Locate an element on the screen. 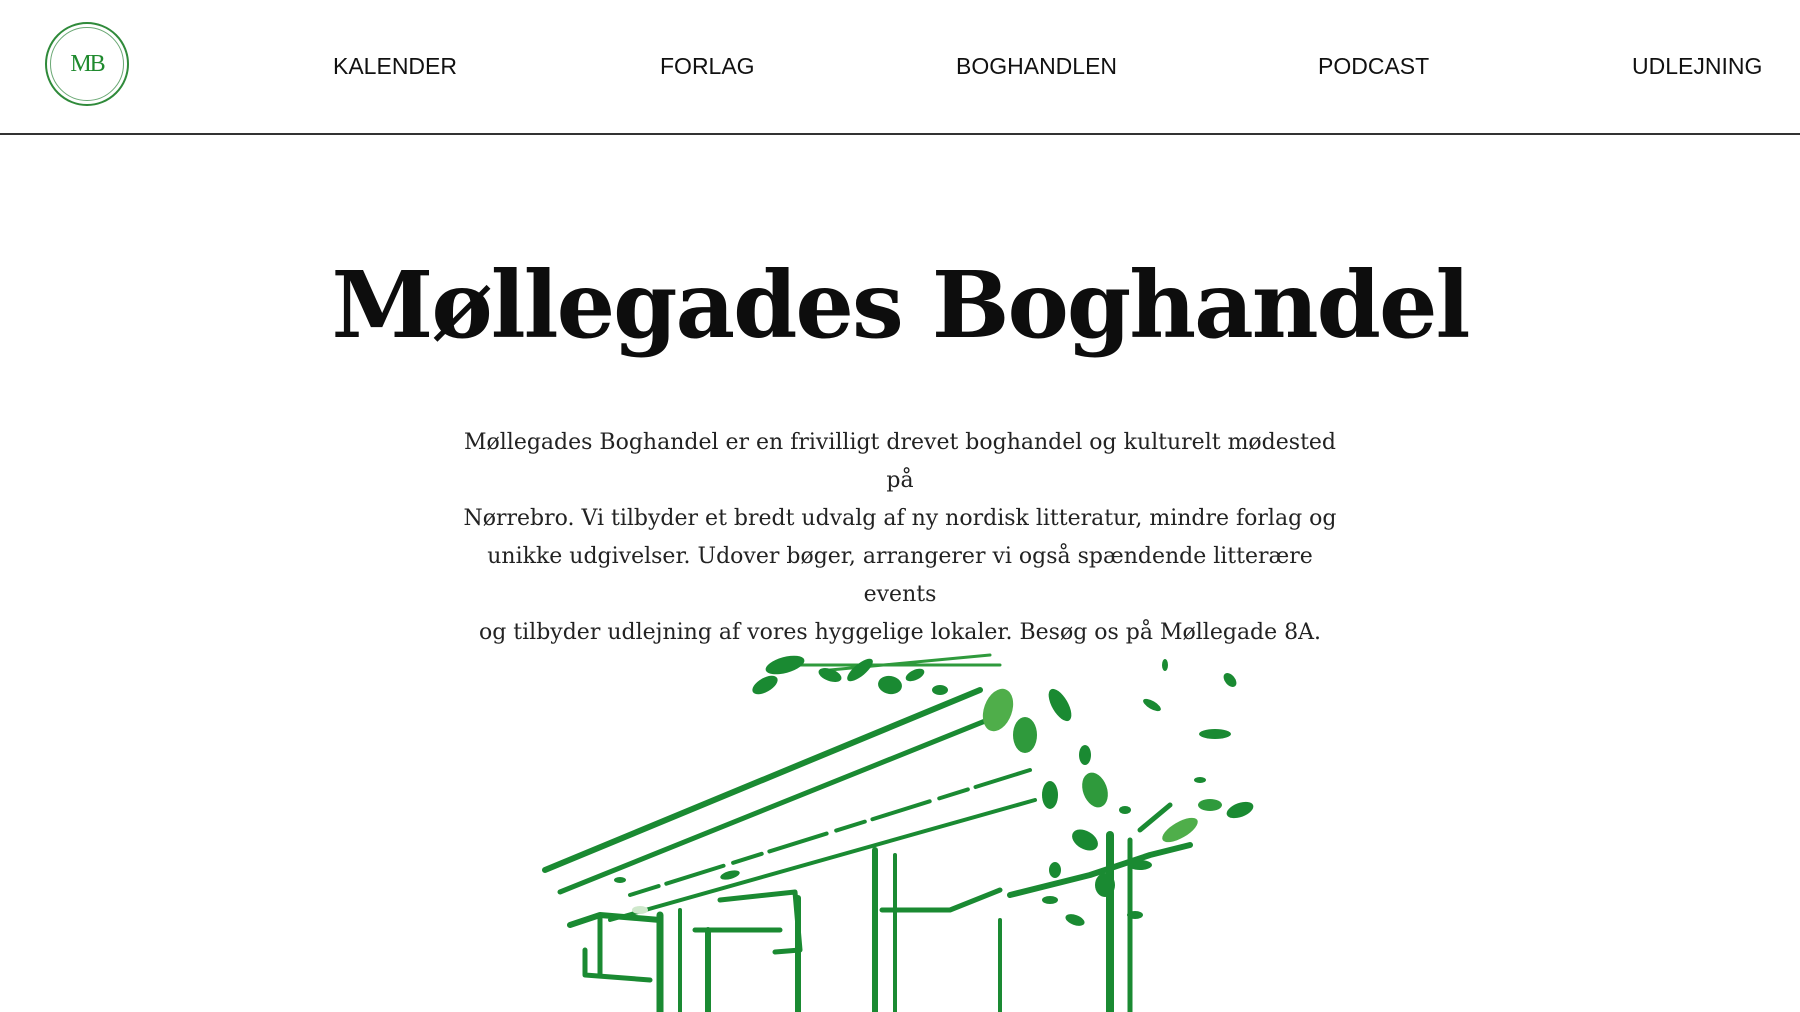  nav-item-udlejning: UDLEJNING is located at coordinates (1697, 66).